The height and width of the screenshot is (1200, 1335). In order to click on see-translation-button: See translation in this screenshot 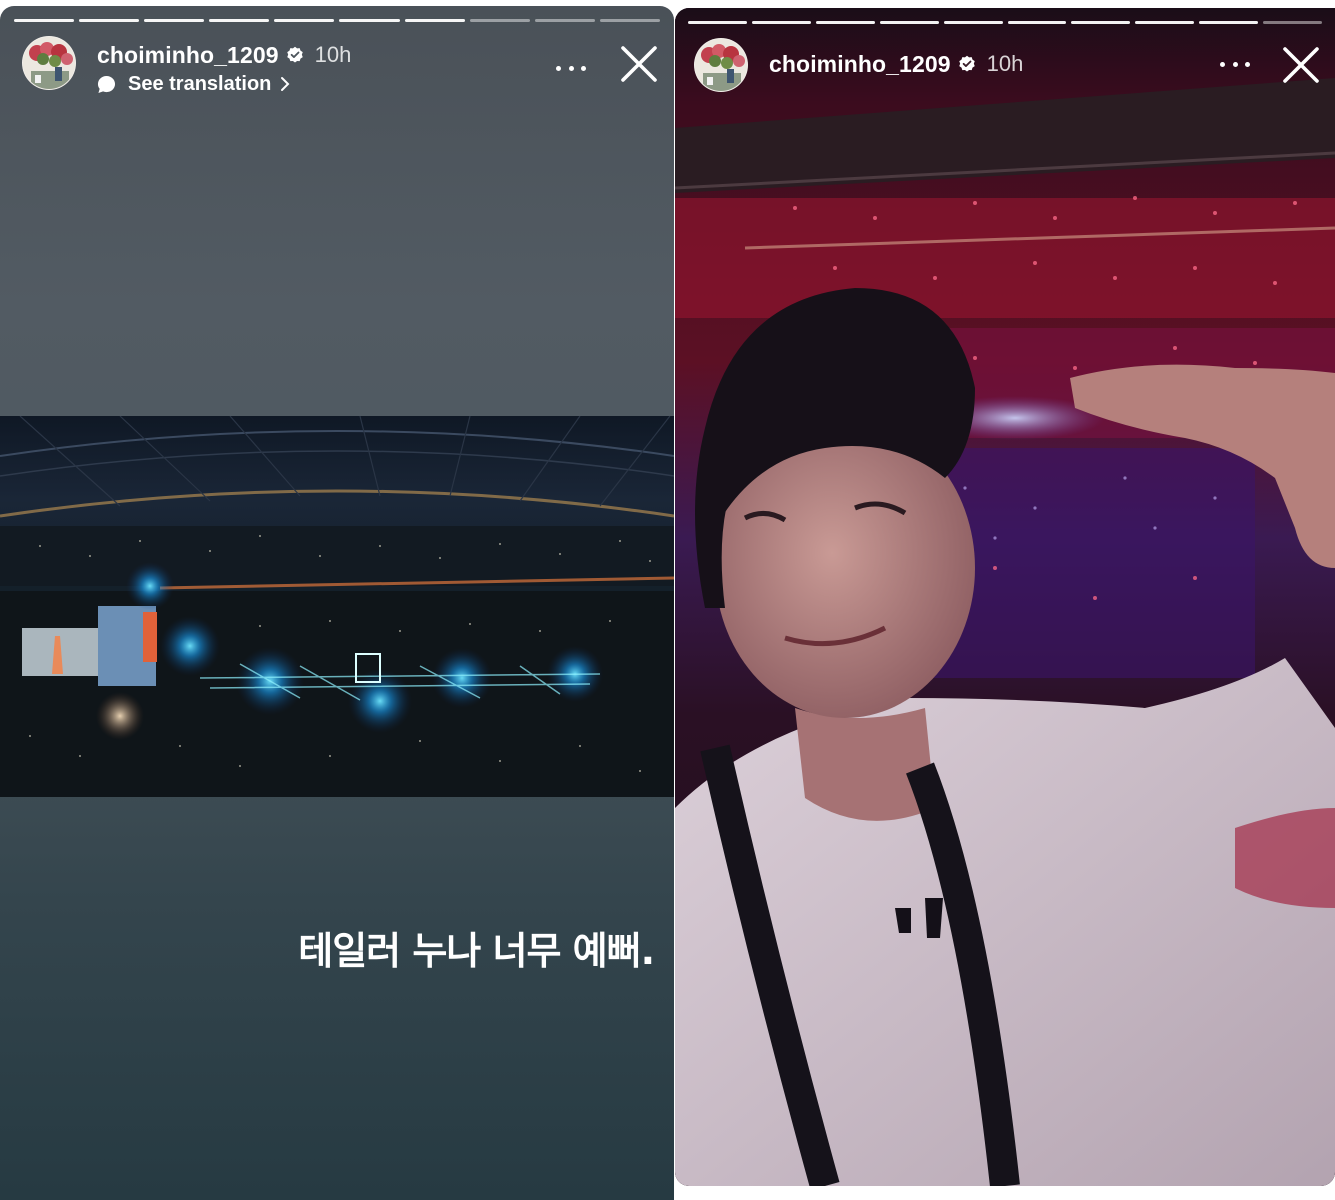, I will do `click(224, 84)`.